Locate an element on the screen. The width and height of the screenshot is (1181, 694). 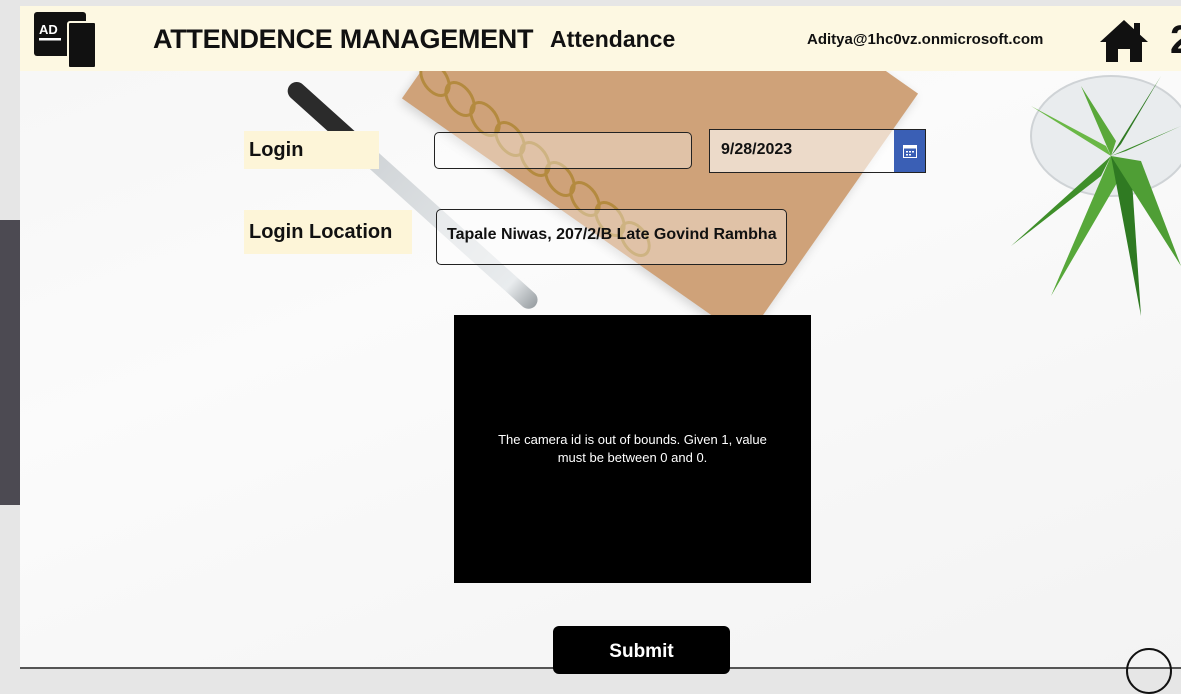
corner-circle-icon is located at coordinates (1149, 671).